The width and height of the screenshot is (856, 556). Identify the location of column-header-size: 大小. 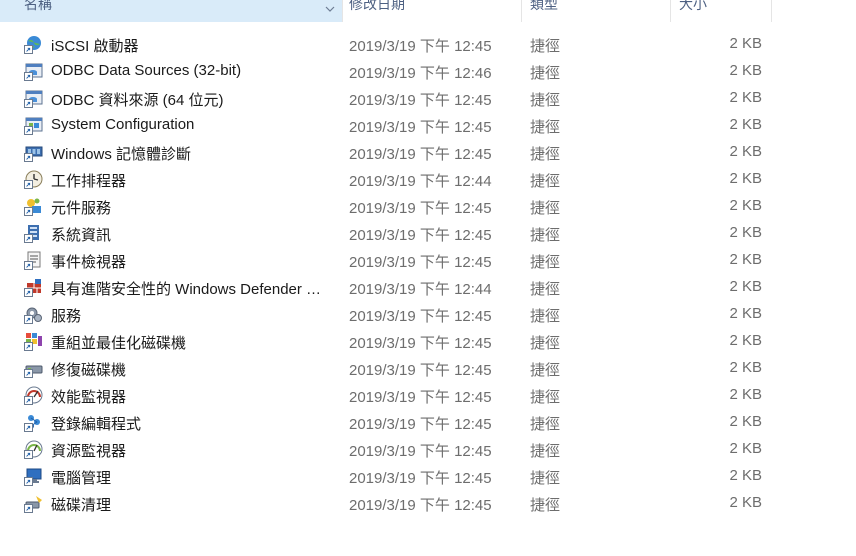
(721, 11).